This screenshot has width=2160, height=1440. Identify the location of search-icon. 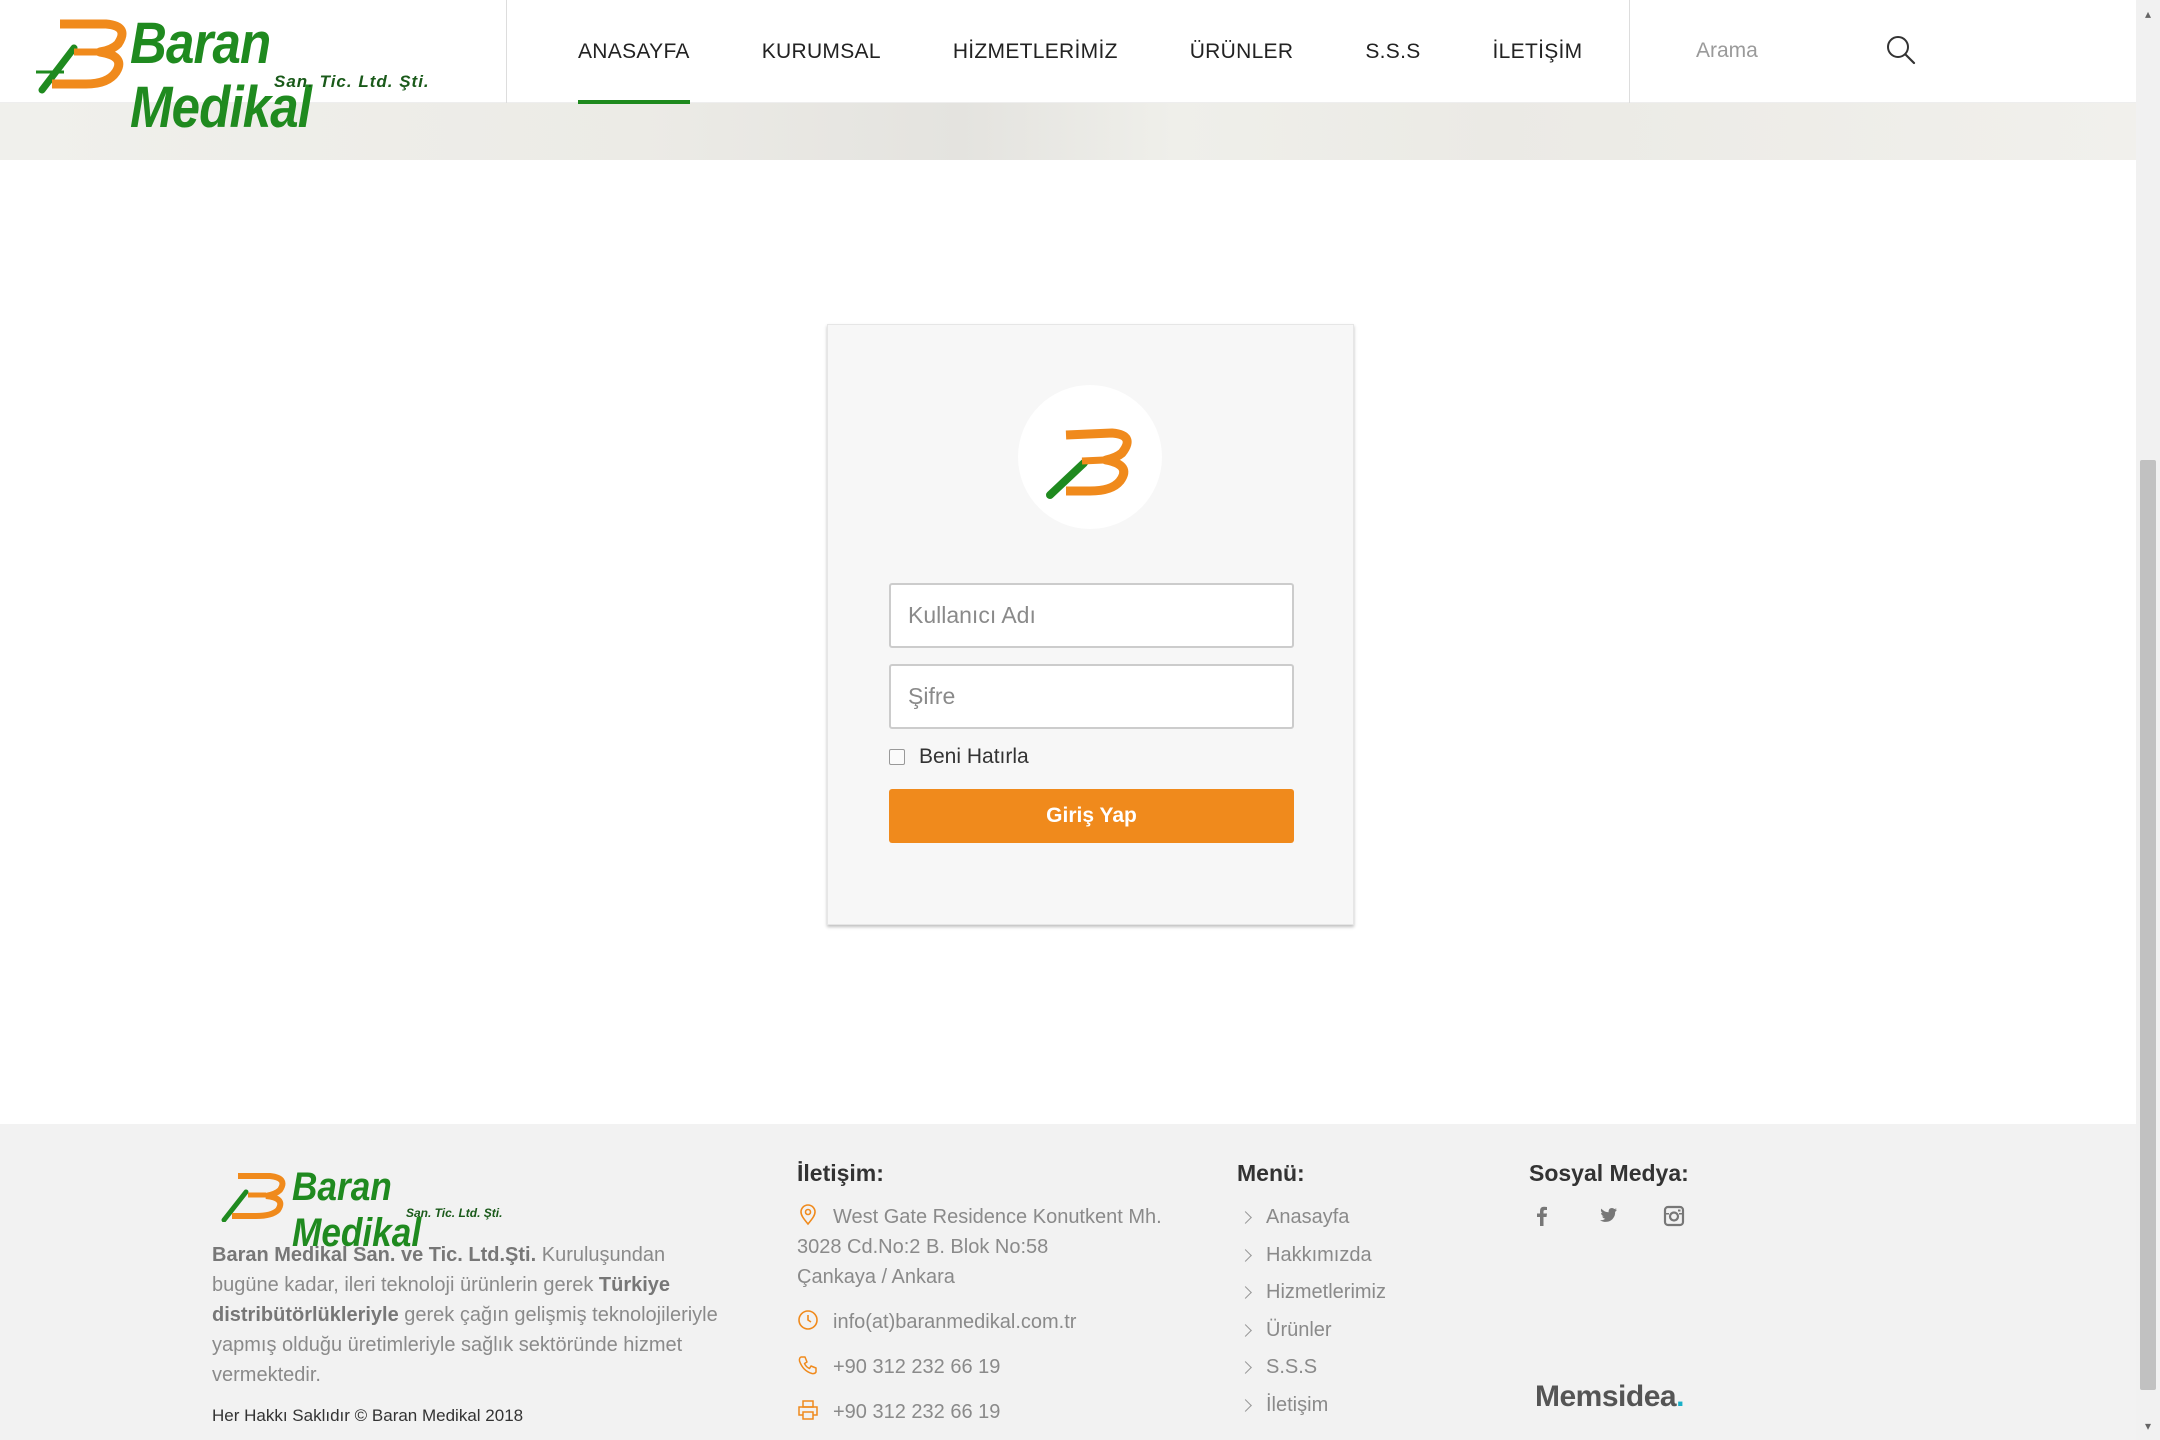
(1901, 50).